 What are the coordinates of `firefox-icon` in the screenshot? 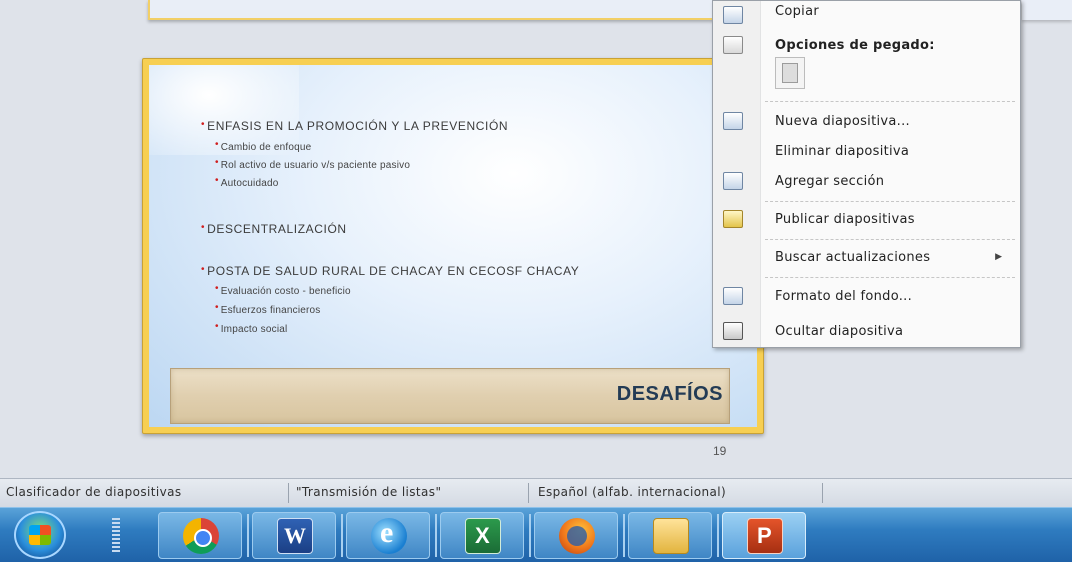 It's located at (577, 536).